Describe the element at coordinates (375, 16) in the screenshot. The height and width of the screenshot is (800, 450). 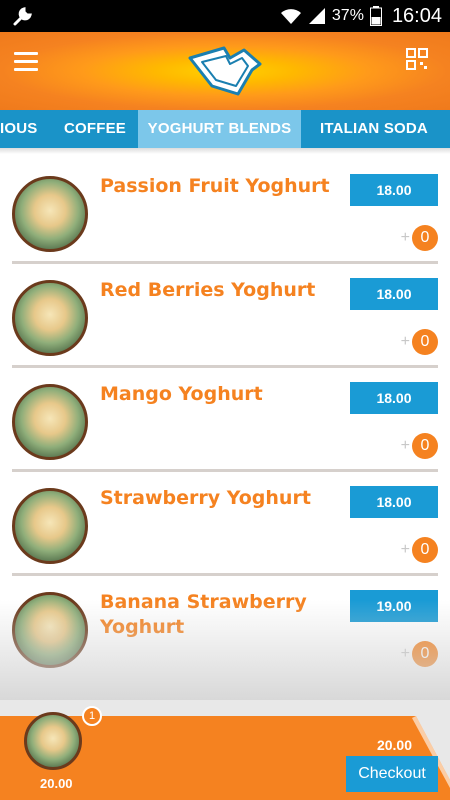
I see `battery-icon` at that location.